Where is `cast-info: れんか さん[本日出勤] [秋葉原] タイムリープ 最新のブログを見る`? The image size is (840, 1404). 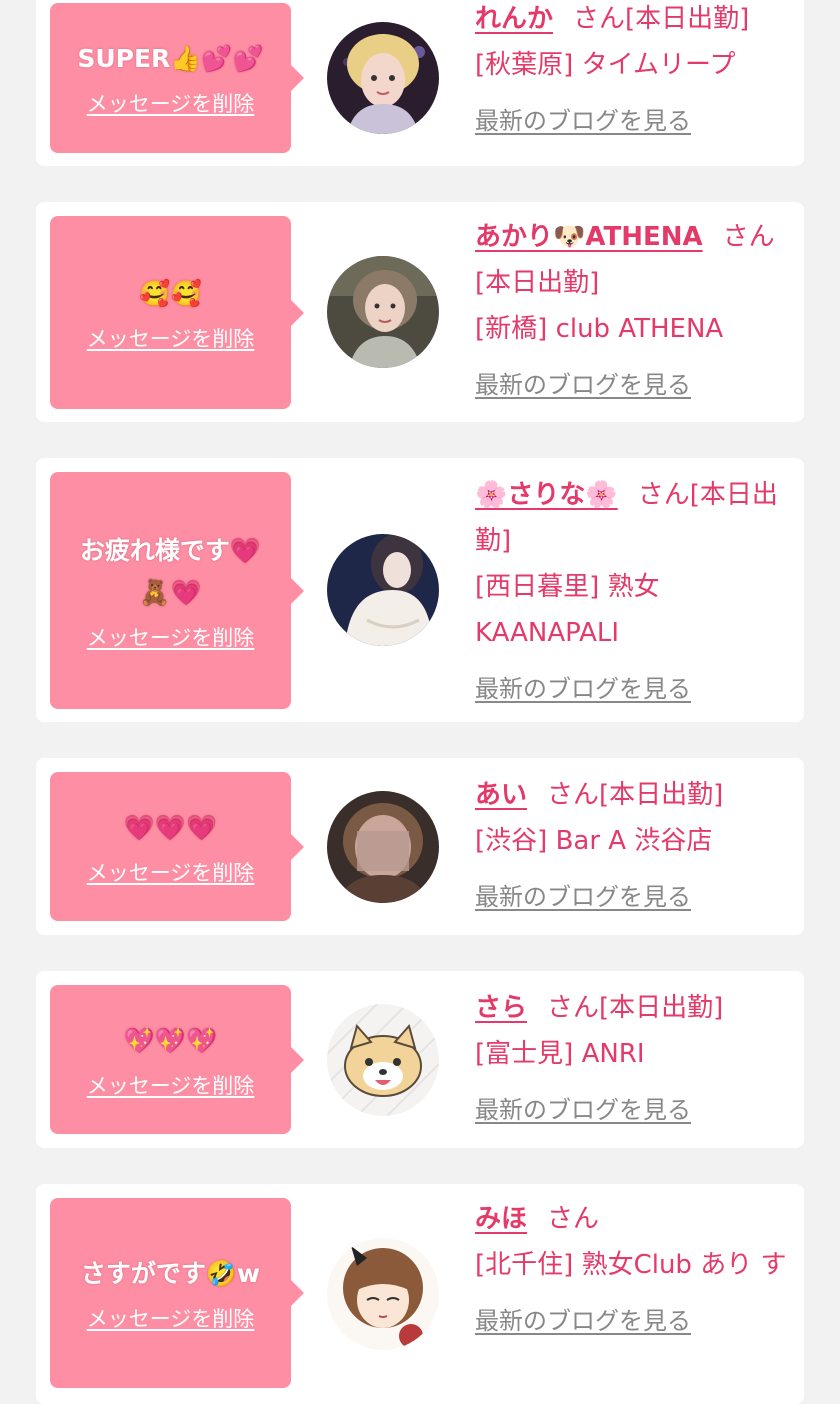
cast-info: れんか さん[本日出勤] [秋葉原] タイムリープ 最新のブログを見る is located at coordinates (632, 72).